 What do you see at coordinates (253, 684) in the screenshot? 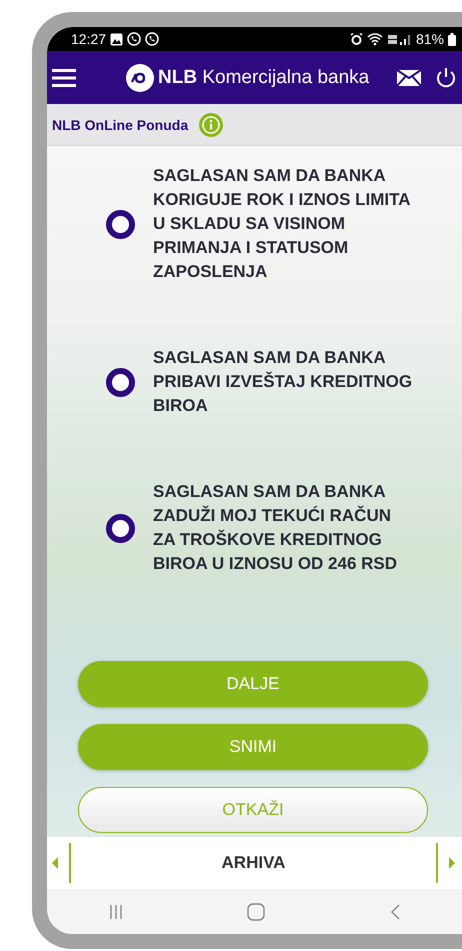
I see `primary-button: DALJE` at bounding box center [253, 684].